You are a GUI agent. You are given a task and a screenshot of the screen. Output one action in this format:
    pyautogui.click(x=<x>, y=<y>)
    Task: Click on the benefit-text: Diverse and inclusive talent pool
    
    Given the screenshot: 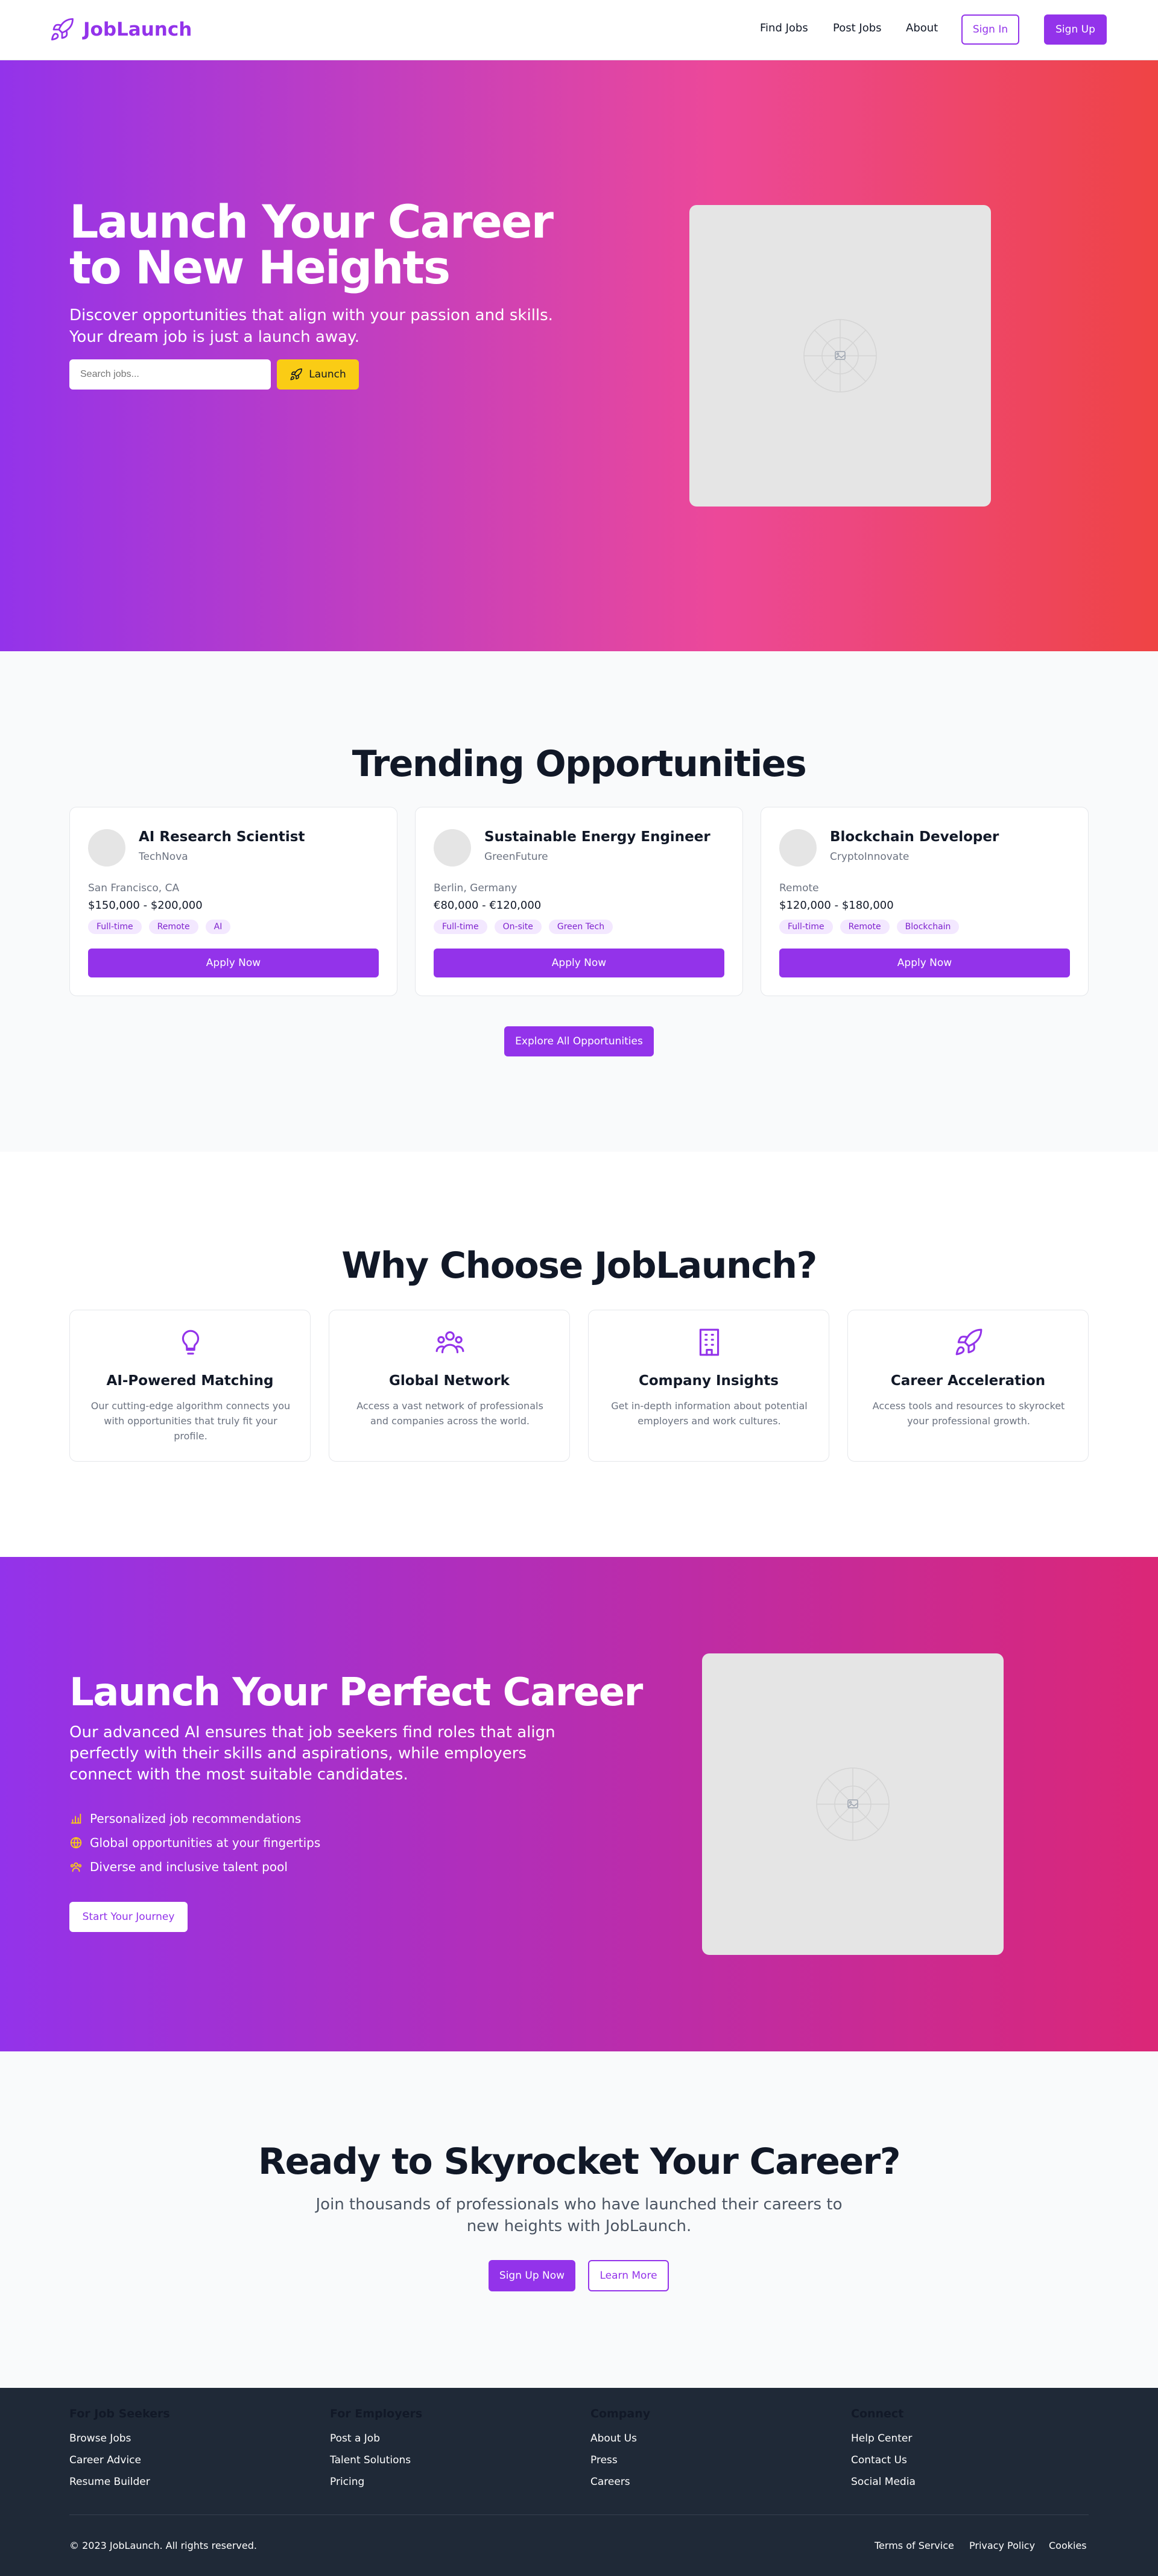 What is the action you would take?
    pyautogui.click(x=189, y=1867)
    